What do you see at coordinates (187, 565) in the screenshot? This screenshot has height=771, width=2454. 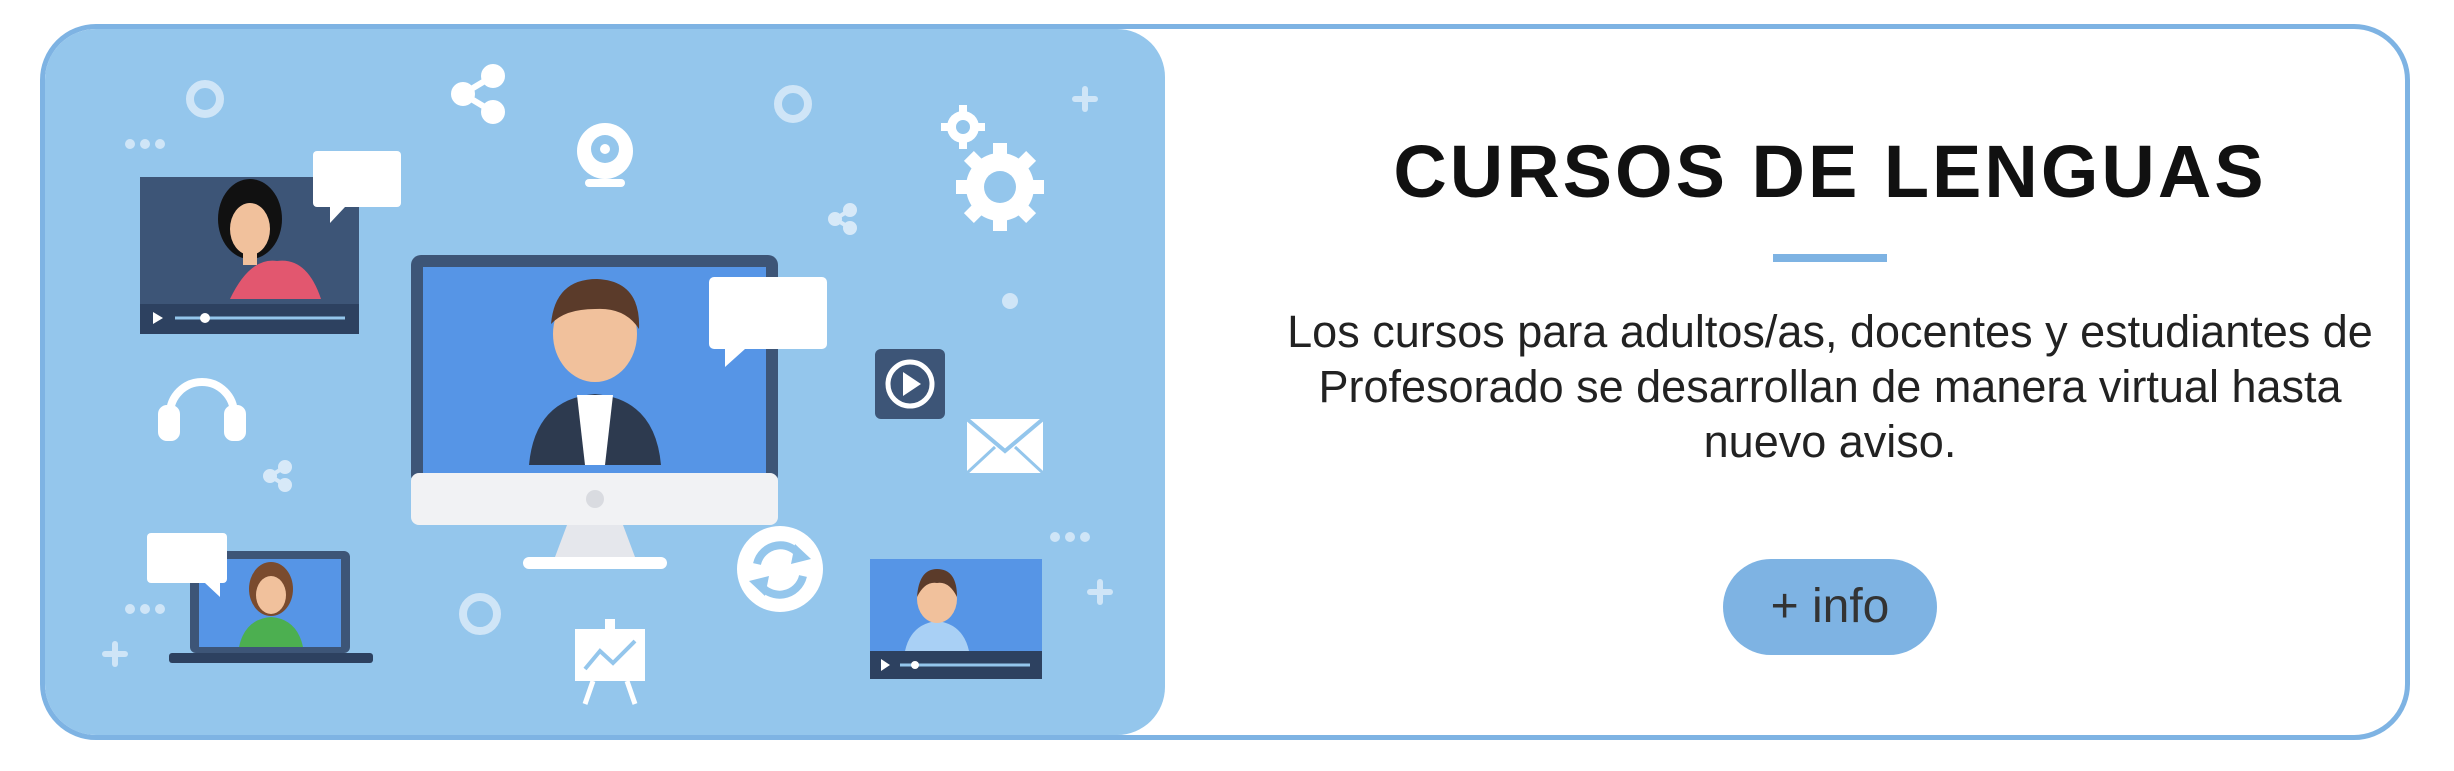 I see `chat-bubble-icon` at bounding box center [187, 565].